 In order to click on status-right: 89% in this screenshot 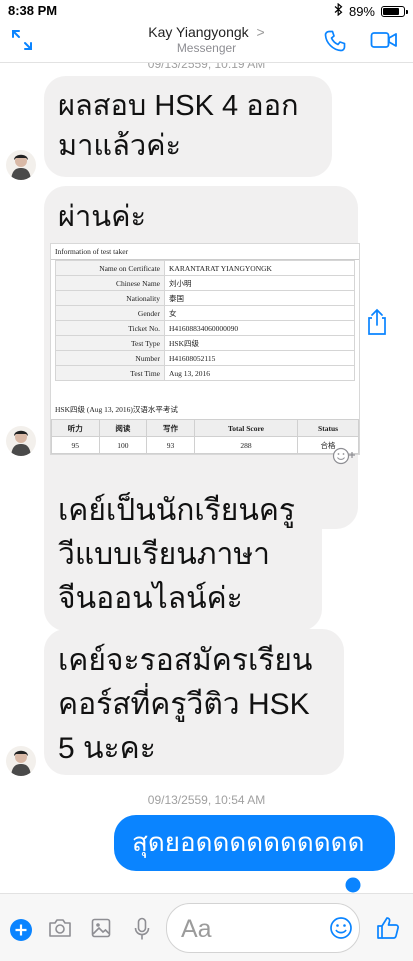, I will do `click(371, 10)`.